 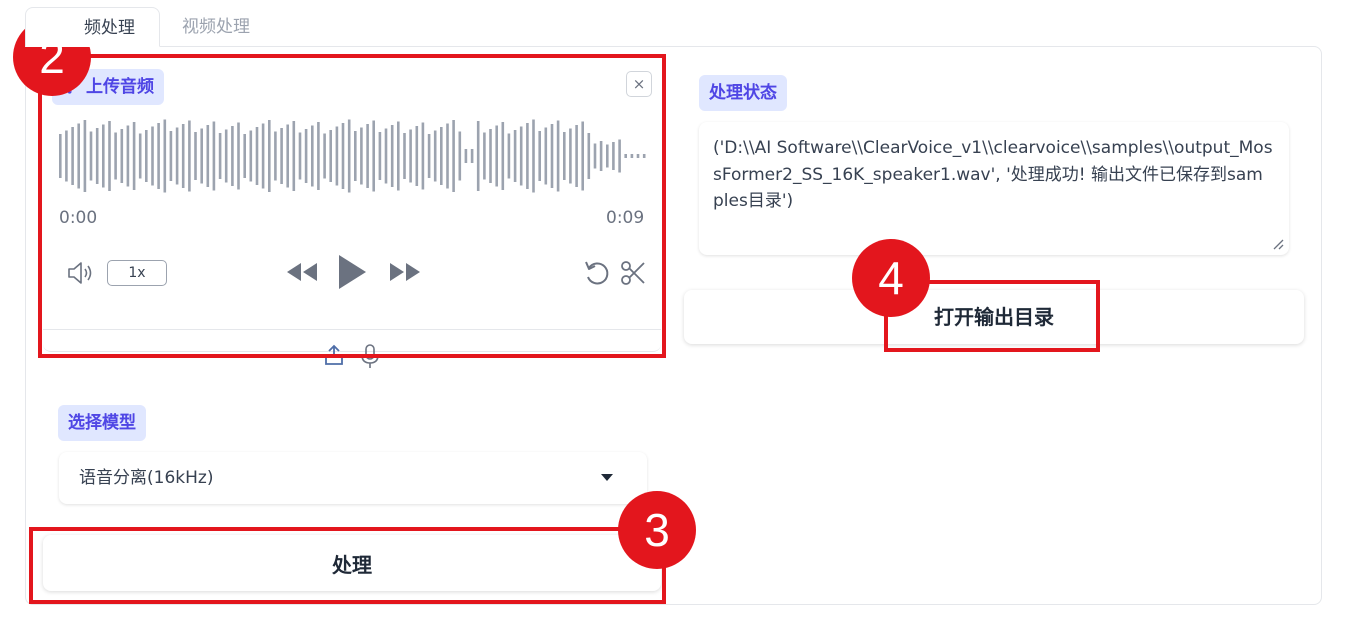 I want to click on annotation-badge-3: 3, so click(x=657, y=530).